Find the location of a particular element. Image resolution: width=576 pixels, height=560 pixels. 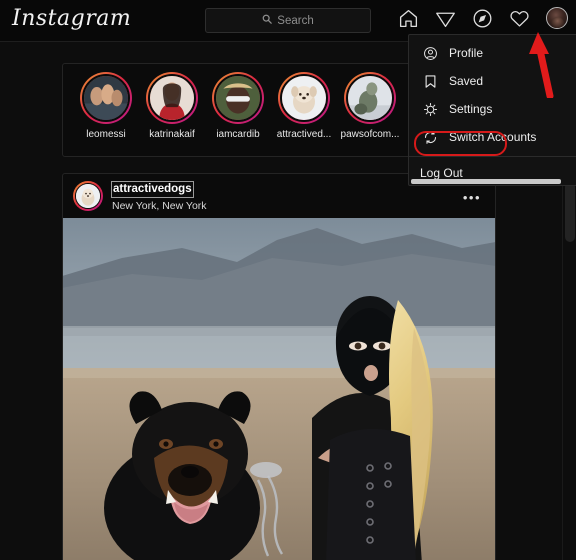

menu-item-saved-label: Saved is located at coordinates (466, 81).